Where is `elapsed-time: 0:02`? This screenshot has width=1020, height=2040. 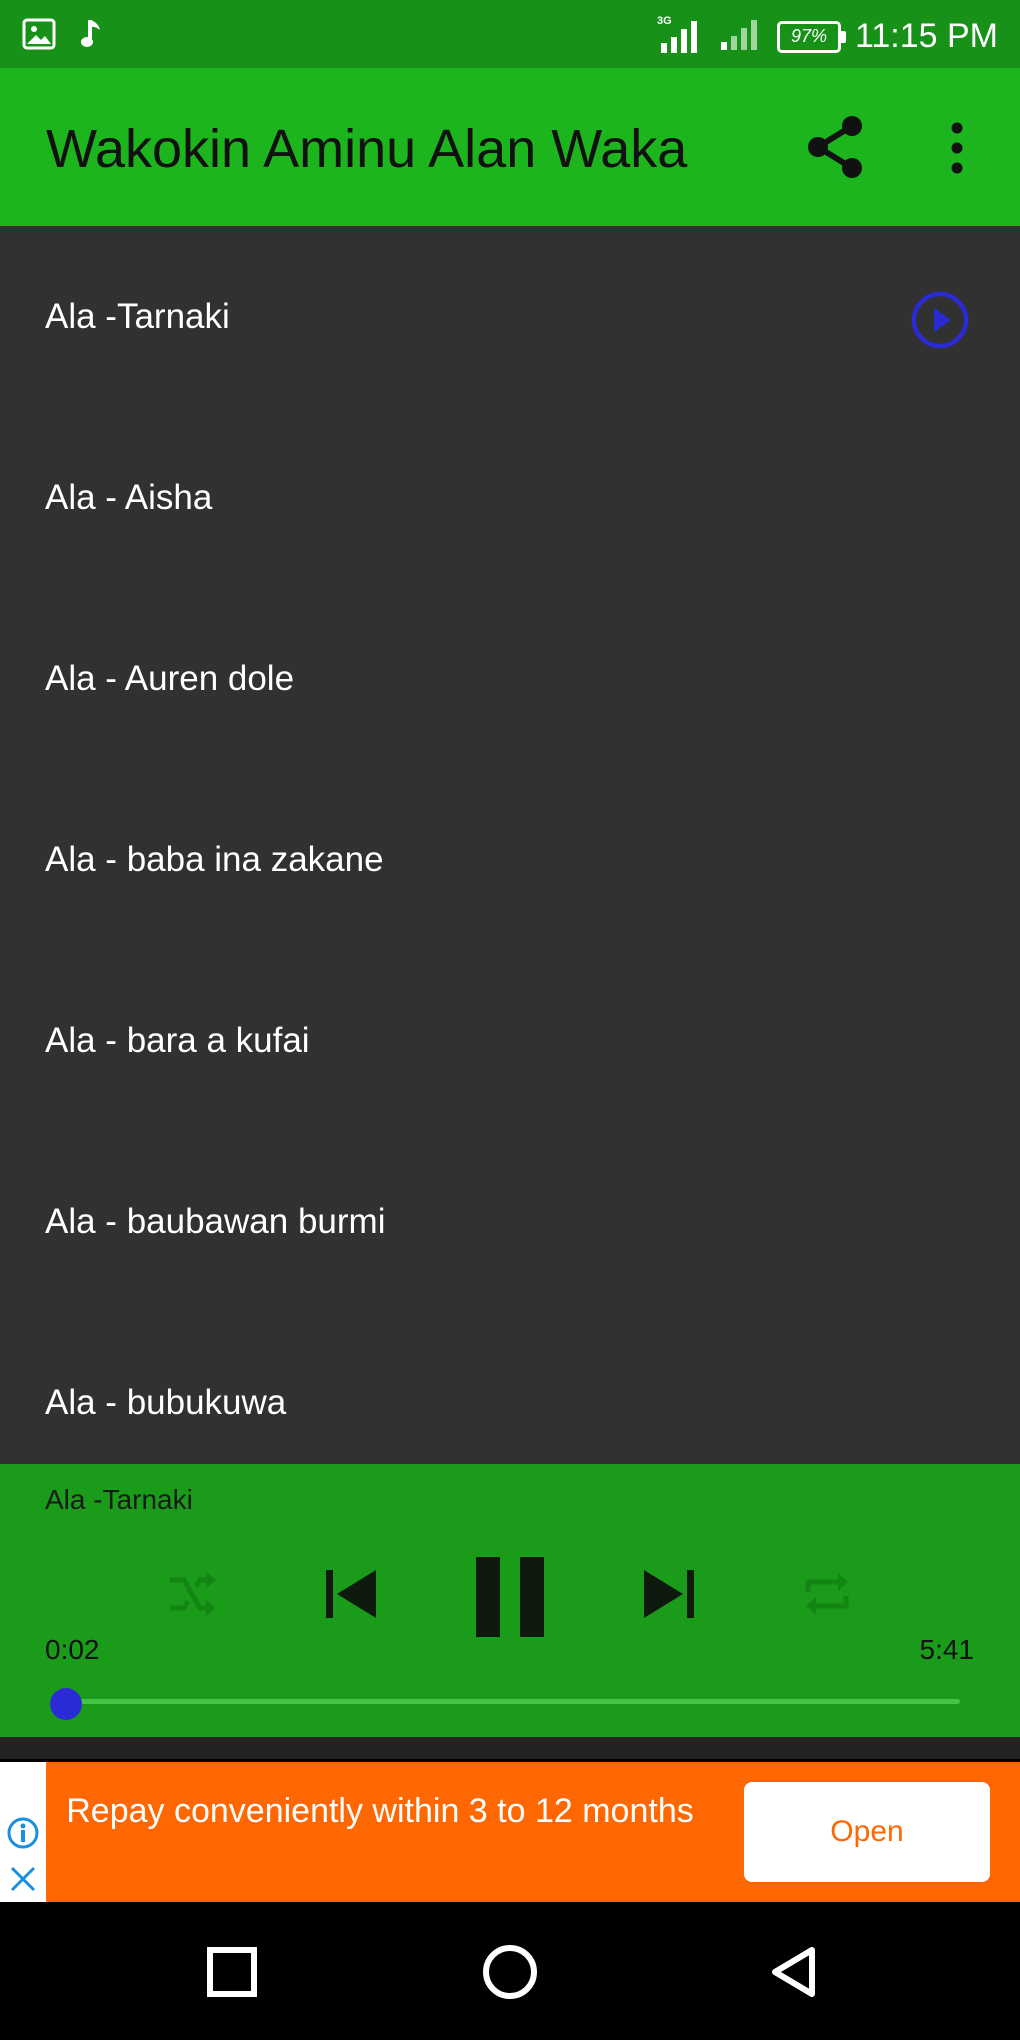
elapsed-time: 0:02 is located at coordinates (72, 1649).